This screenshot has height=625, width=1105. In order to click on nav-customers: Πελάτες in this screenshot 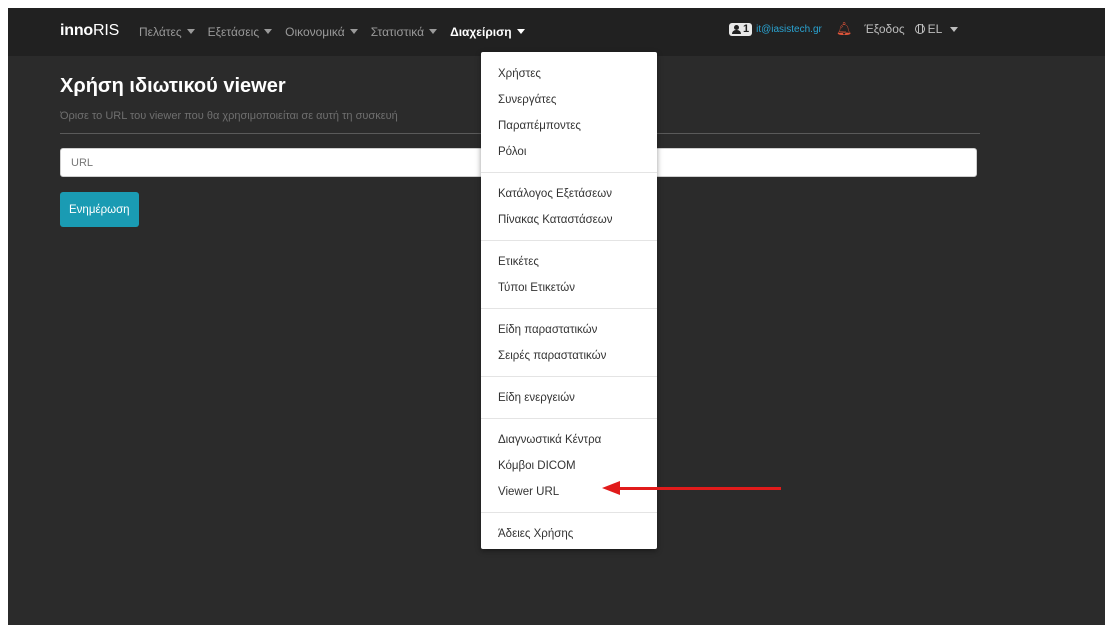, I will do `click(167, 32)`.